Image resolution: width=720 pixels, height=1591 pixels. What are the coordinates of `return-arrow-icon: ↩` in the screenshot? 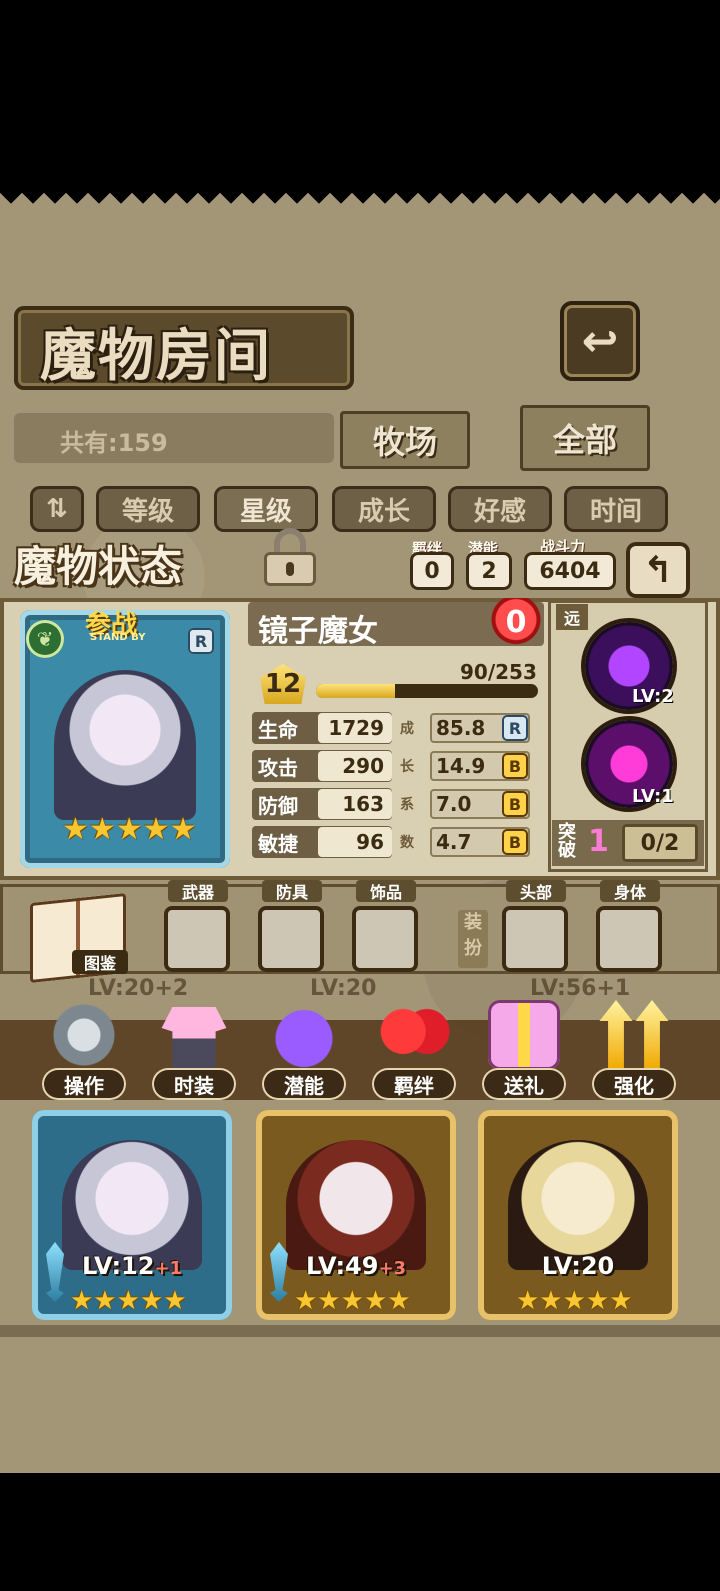 It's located at (600, 341).